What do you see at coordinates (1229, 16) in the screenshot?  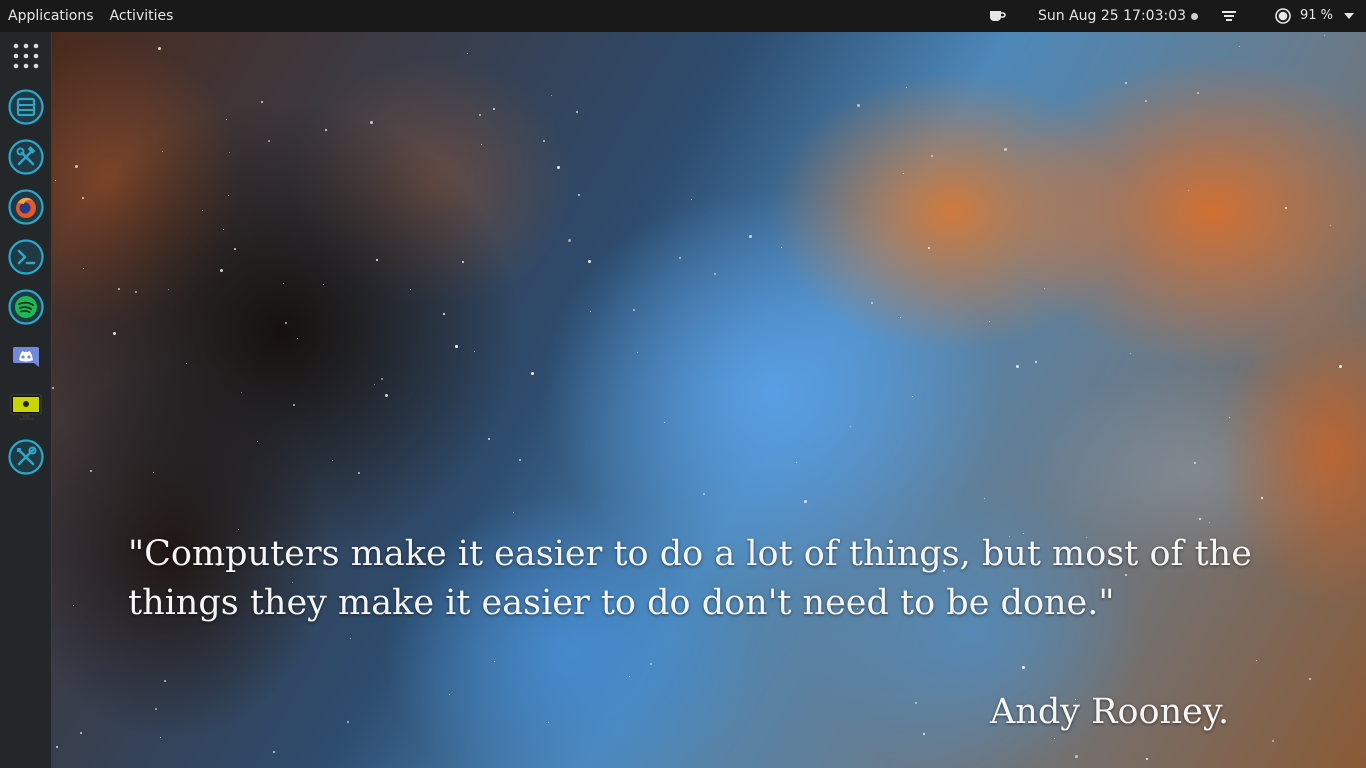 I see `wifi-icon` at bounding box center [1229, 16].